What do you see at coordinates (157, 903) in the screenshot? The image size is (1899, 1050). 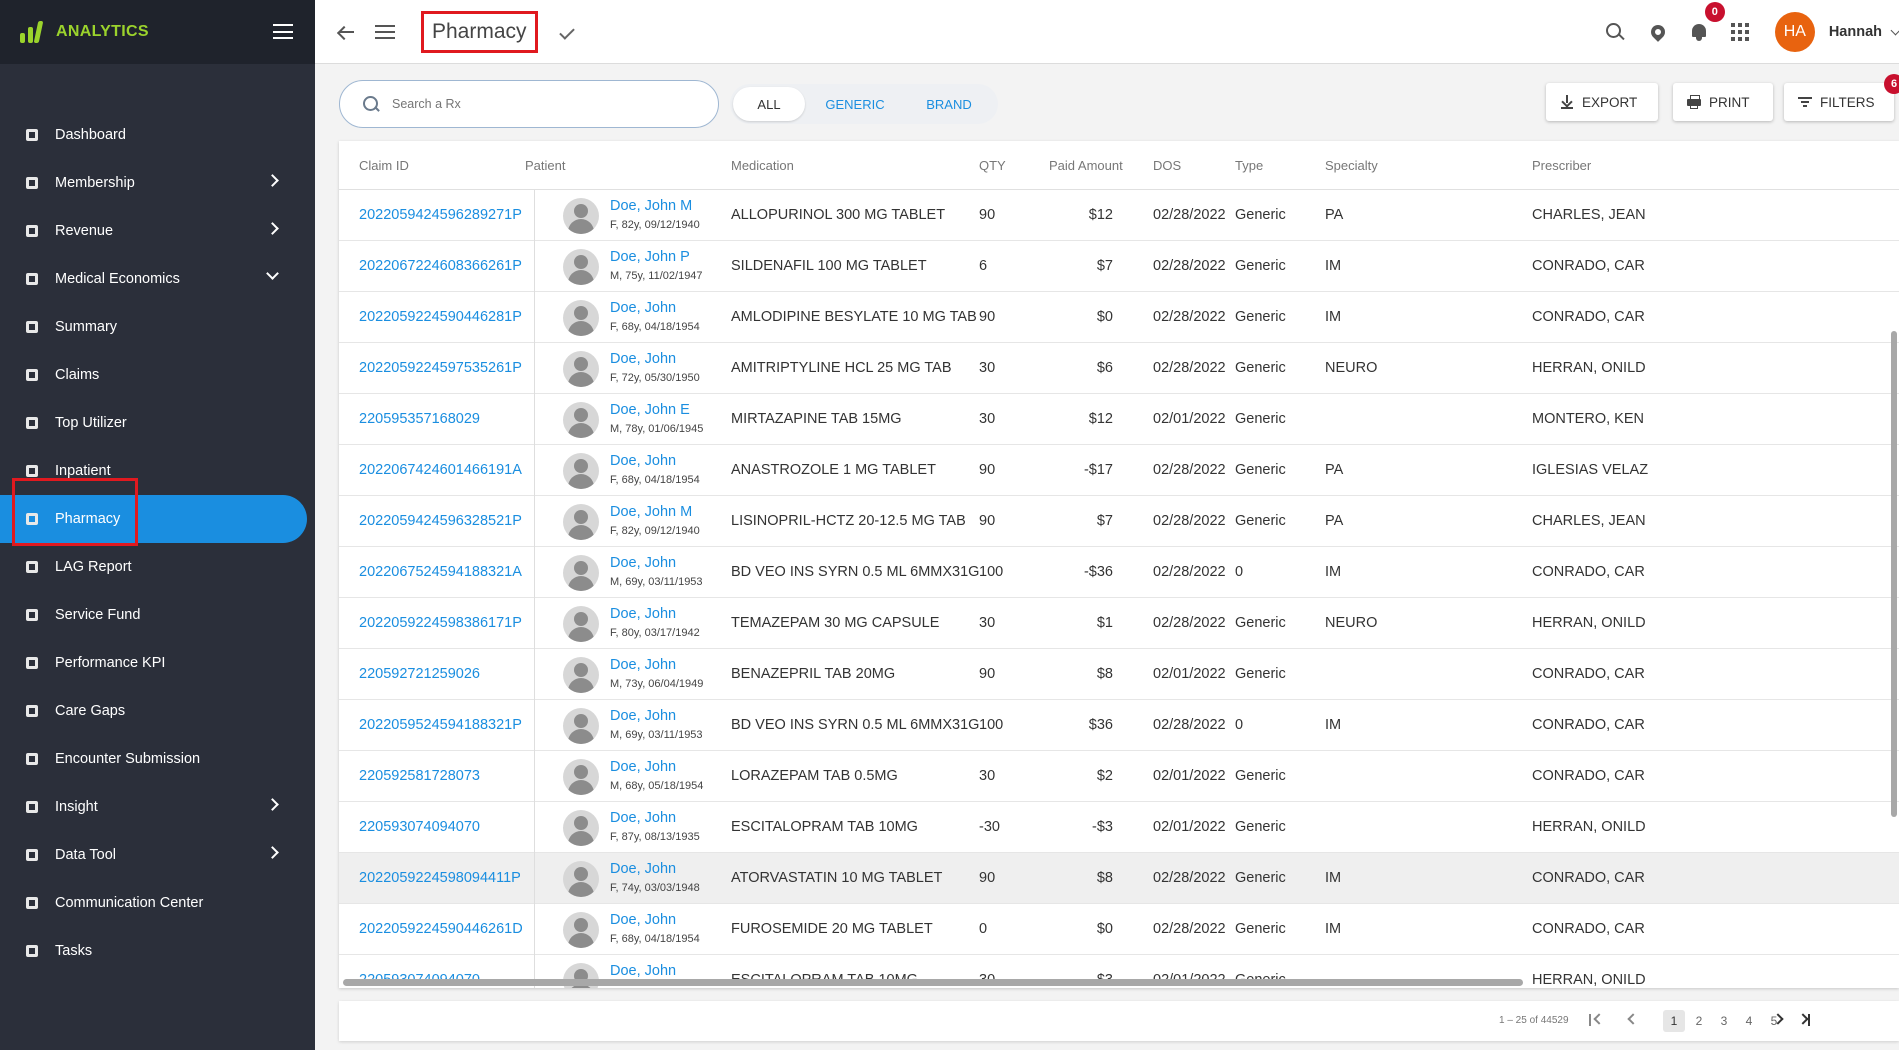 I see `sidebar-item-communication-center: Communication Center` at bounding box center [157, 903].